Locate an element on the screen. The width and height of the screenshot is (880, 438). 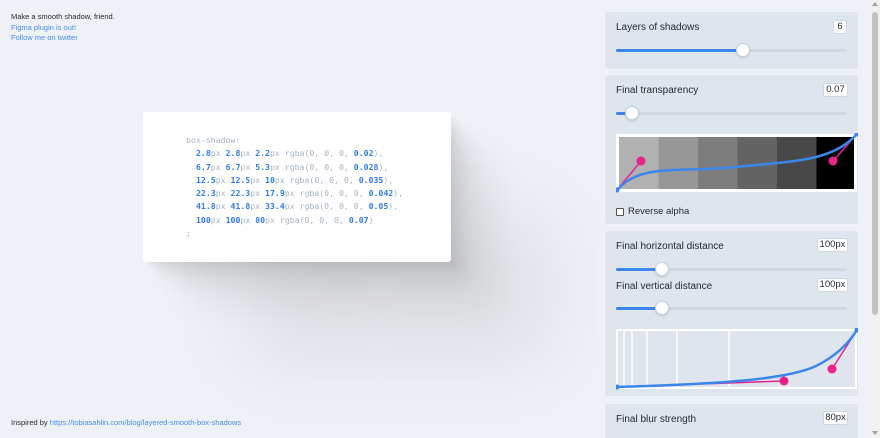
code-x-value: 12.5 is located at coordinates (206, 179).